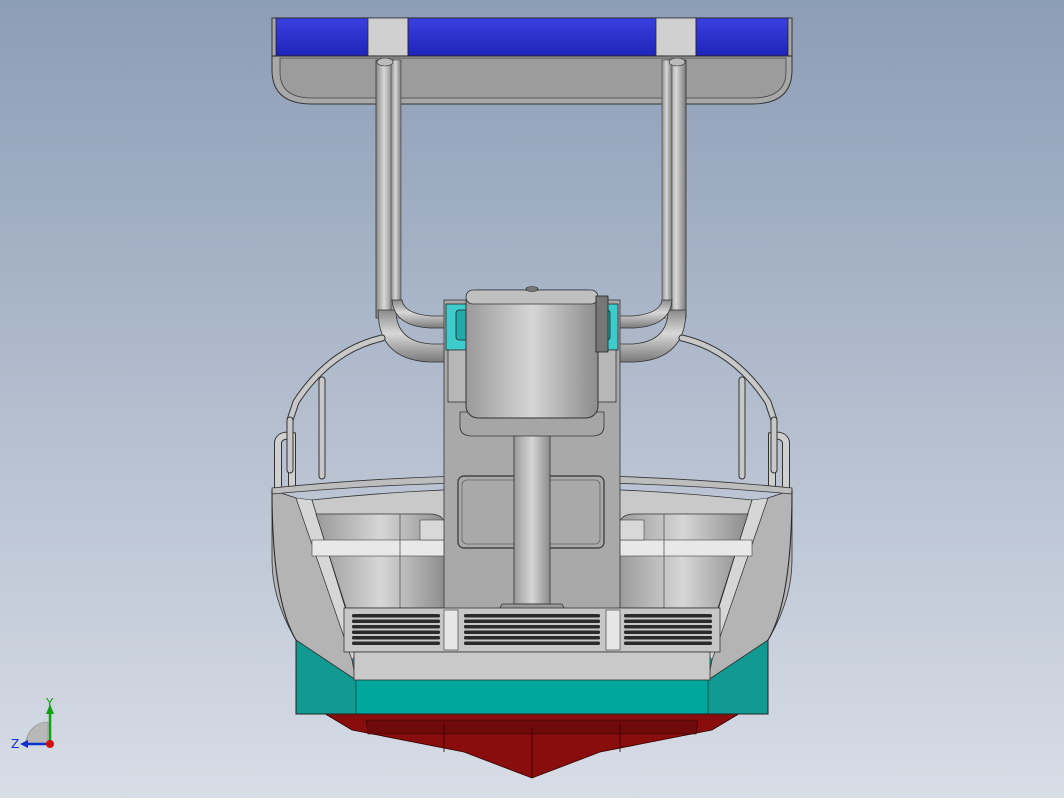 This screenshot has width=1064, height=802. Describe the element at coordinates (532, 61) in the screenshot. I see `canopy` at that location.